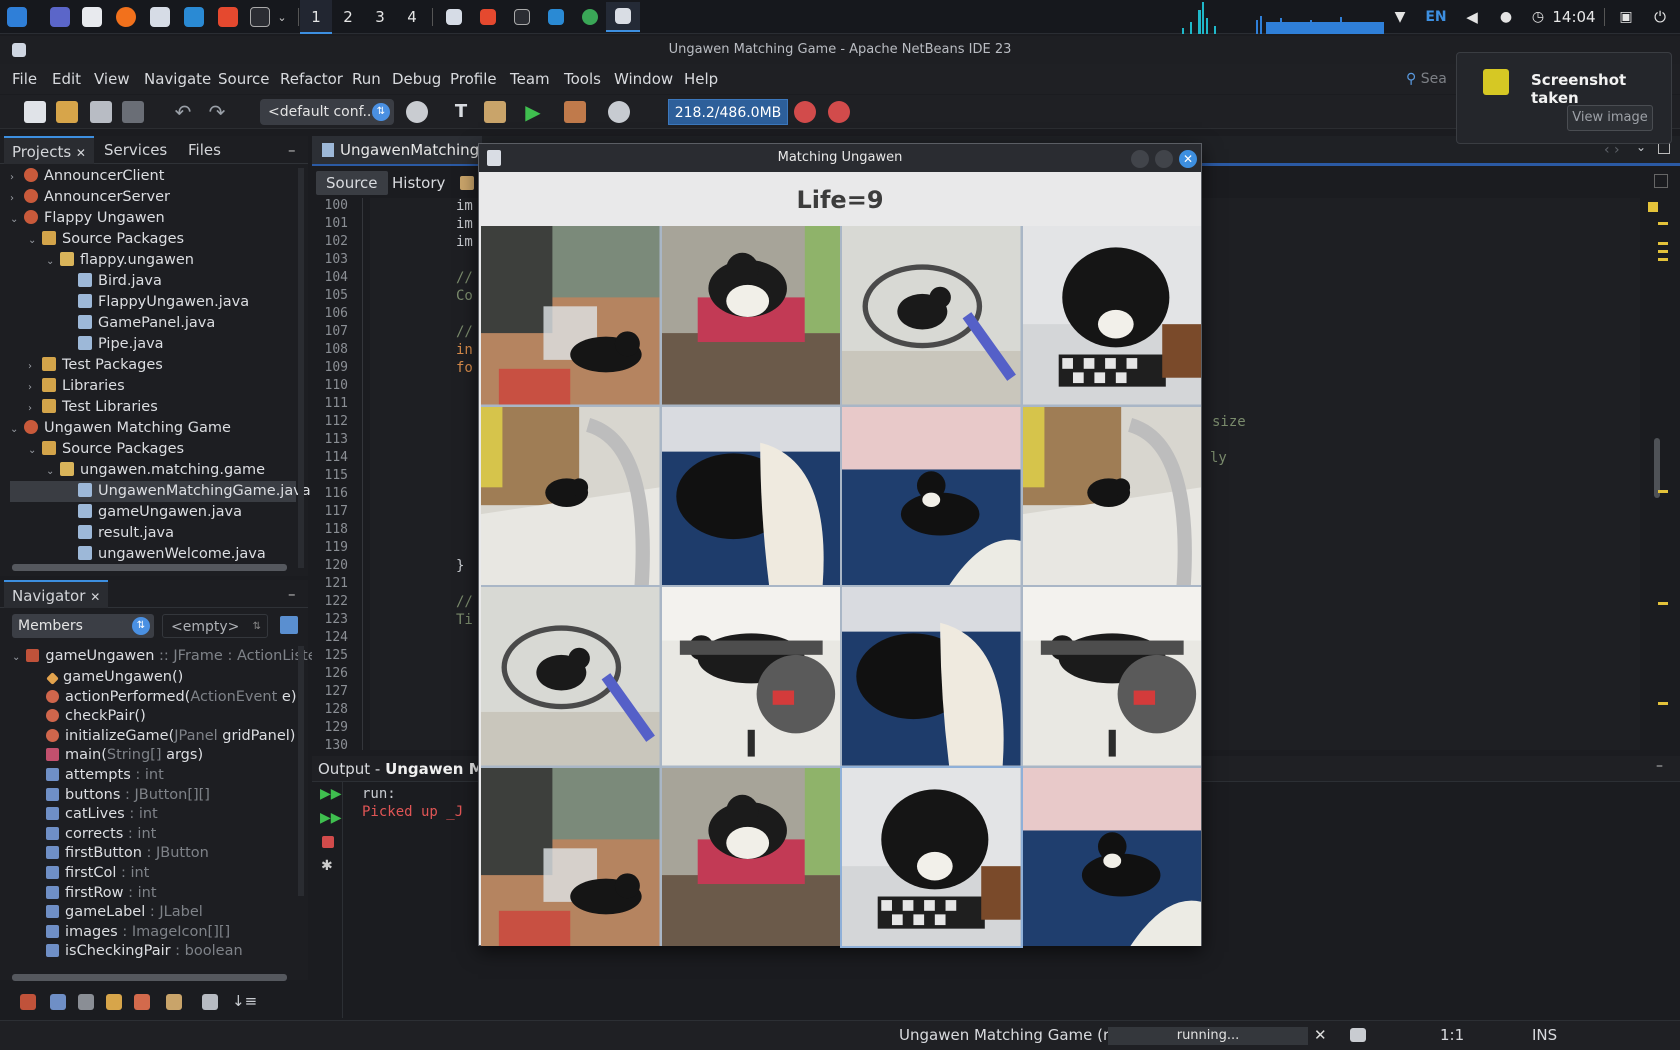 The image size is (1680, 1050). I want to click on navigator-member: firstButton : JButton, so click(127, 853).